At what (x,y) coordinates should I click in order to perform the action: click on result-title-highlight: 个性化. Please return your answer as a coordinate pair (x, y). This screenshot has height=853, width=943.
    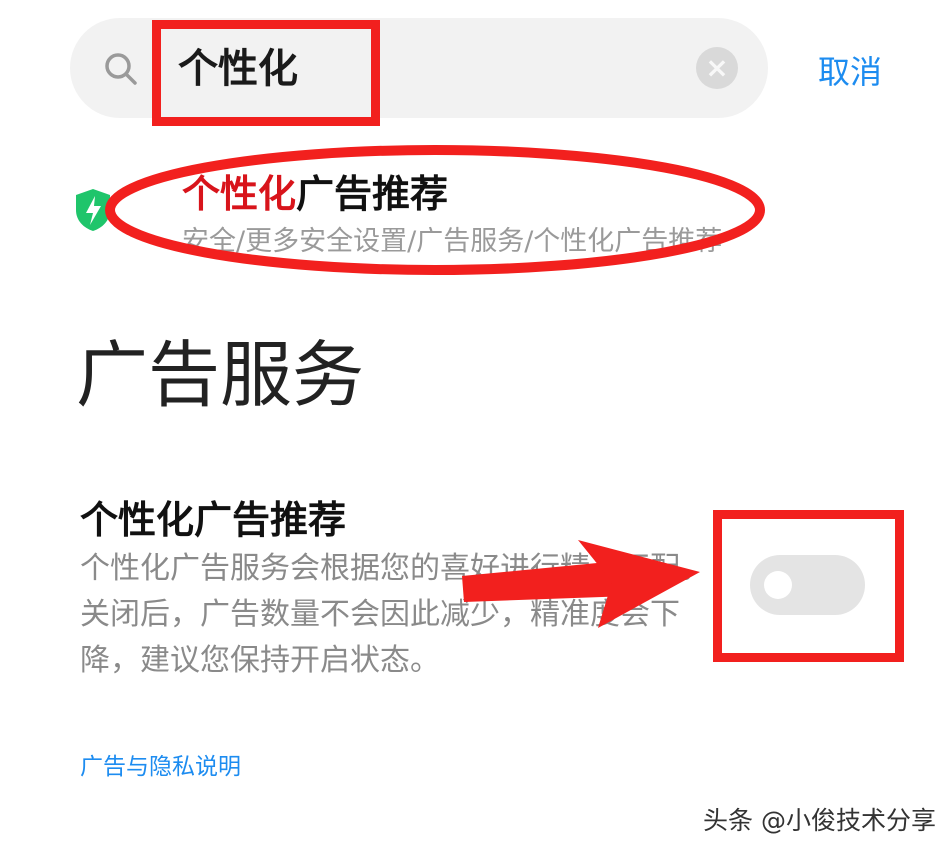
    Looking at the image, I should click on (239, 194).